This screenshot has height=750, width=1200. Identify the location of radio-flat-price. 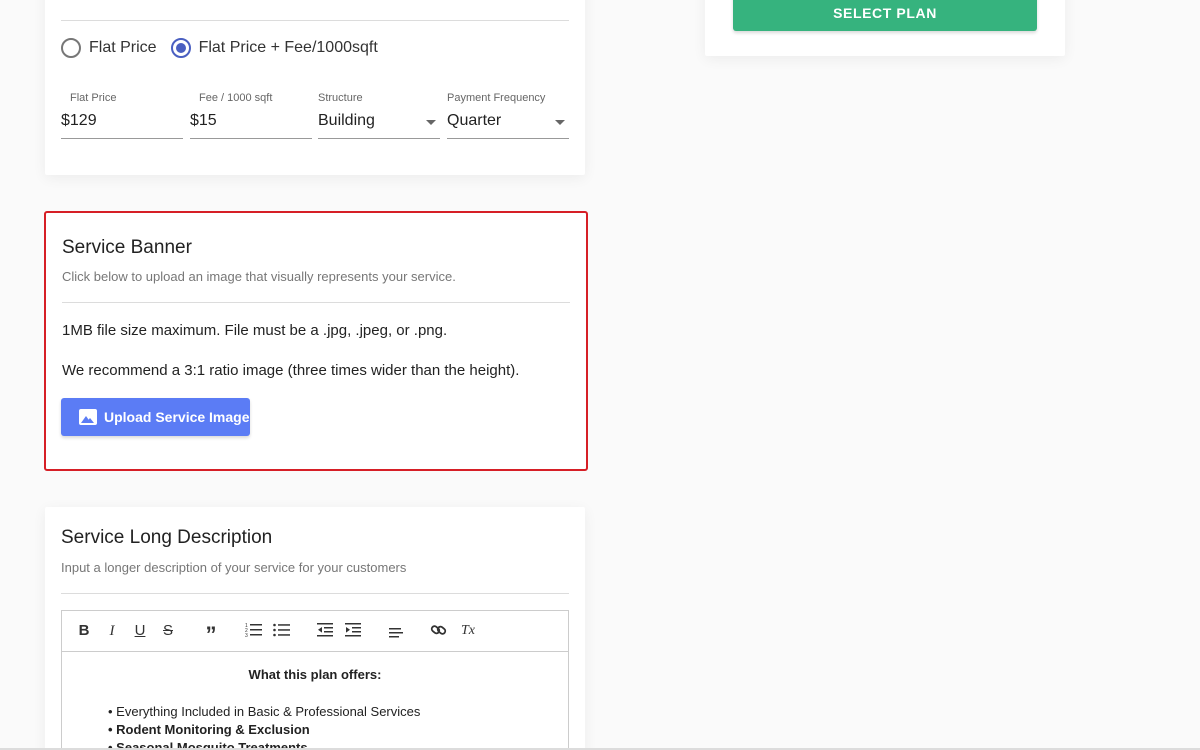
(71, 48).